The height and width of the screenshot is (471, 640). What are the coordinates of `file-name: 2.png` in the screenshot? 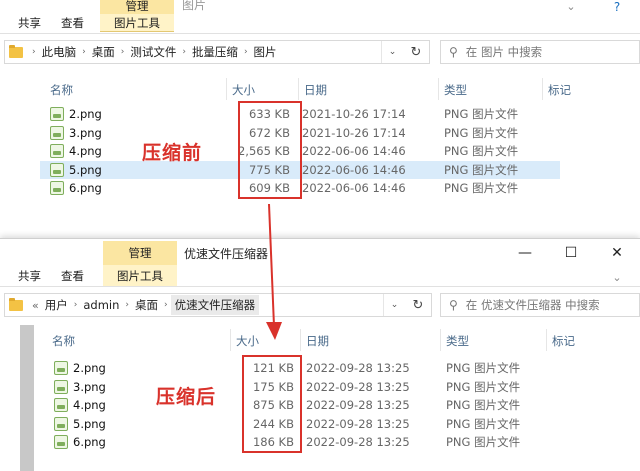 It's located at (85, 114).